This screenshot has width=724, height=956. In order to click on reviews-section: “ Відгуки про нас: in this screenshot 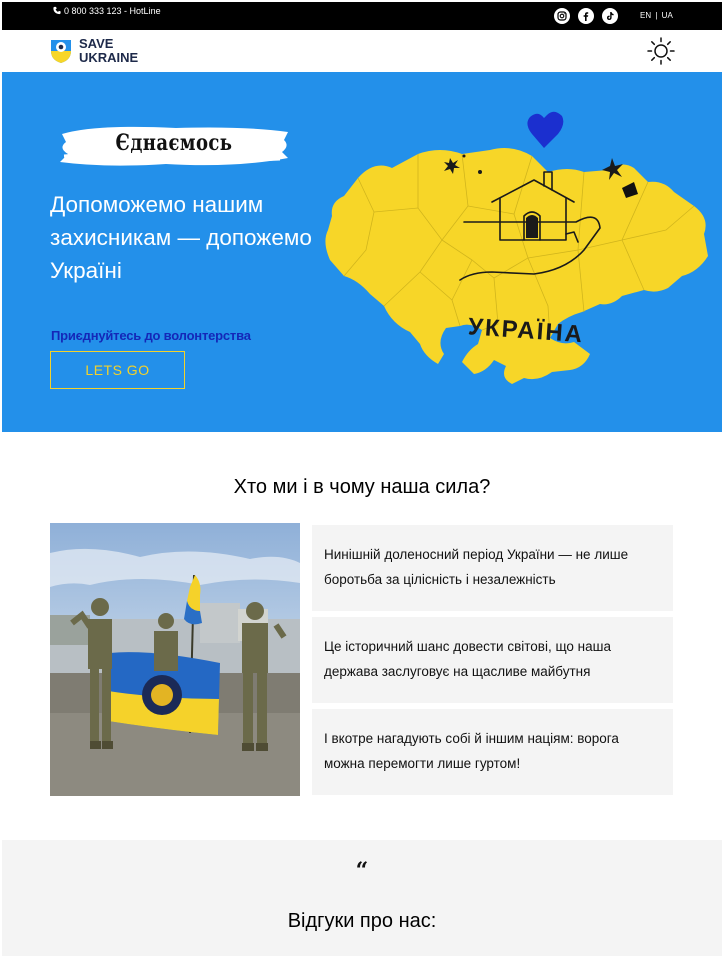, I will do `click(362, 898)`.